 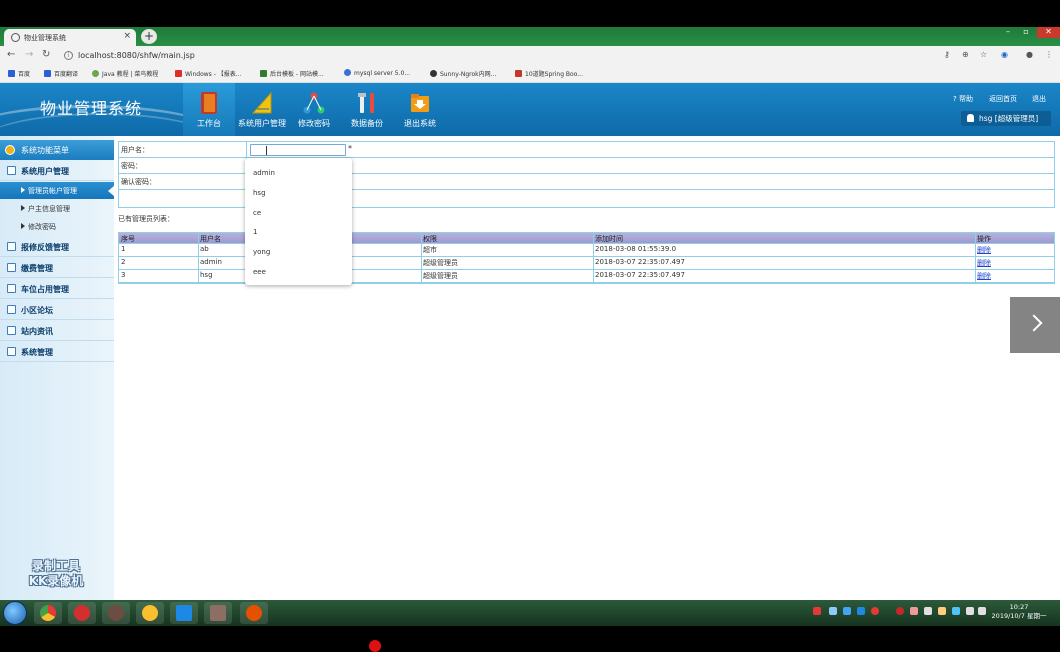 What do you see at coordinates (57, 331) in the screenshot?
I see `sidebar-item-news: 站内资讯` at bounding box center [57, 331].